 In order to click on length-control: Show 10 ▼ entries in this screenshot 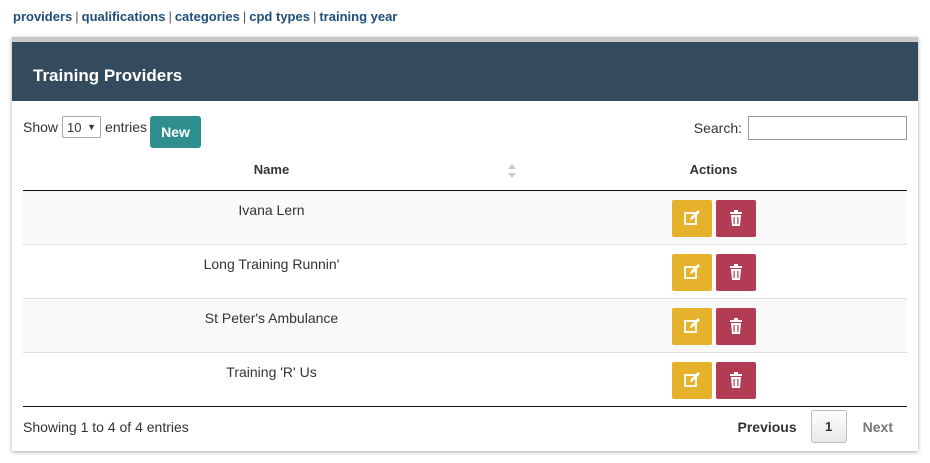, I will do `click(85, 127)`.